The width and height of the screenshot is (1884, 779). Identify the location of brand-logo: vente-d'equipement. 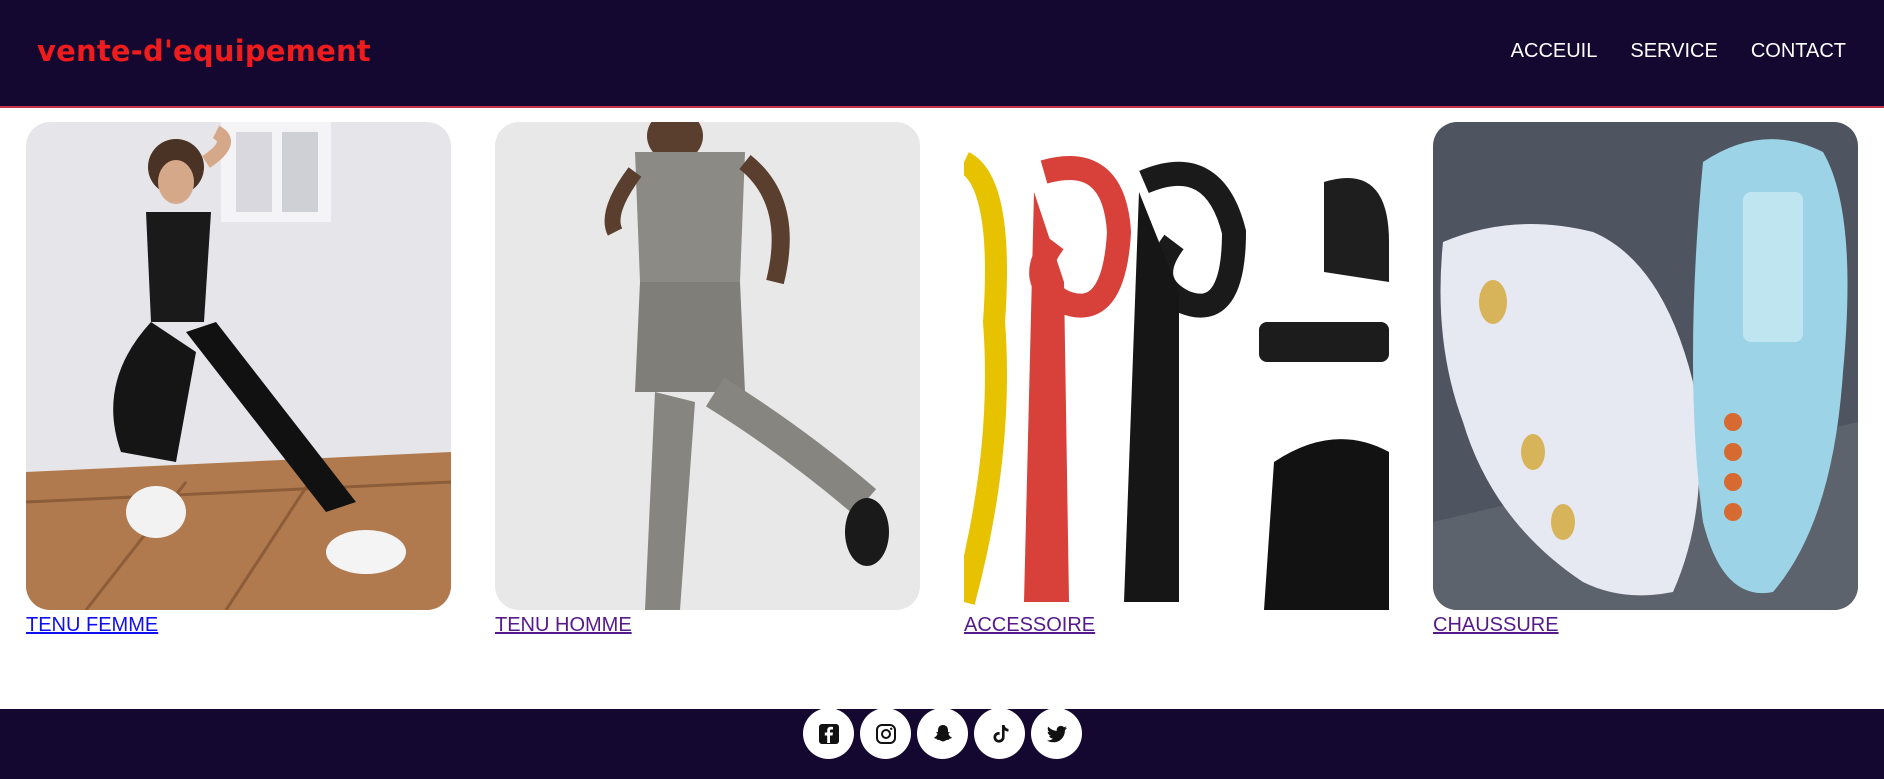
(204, 51).